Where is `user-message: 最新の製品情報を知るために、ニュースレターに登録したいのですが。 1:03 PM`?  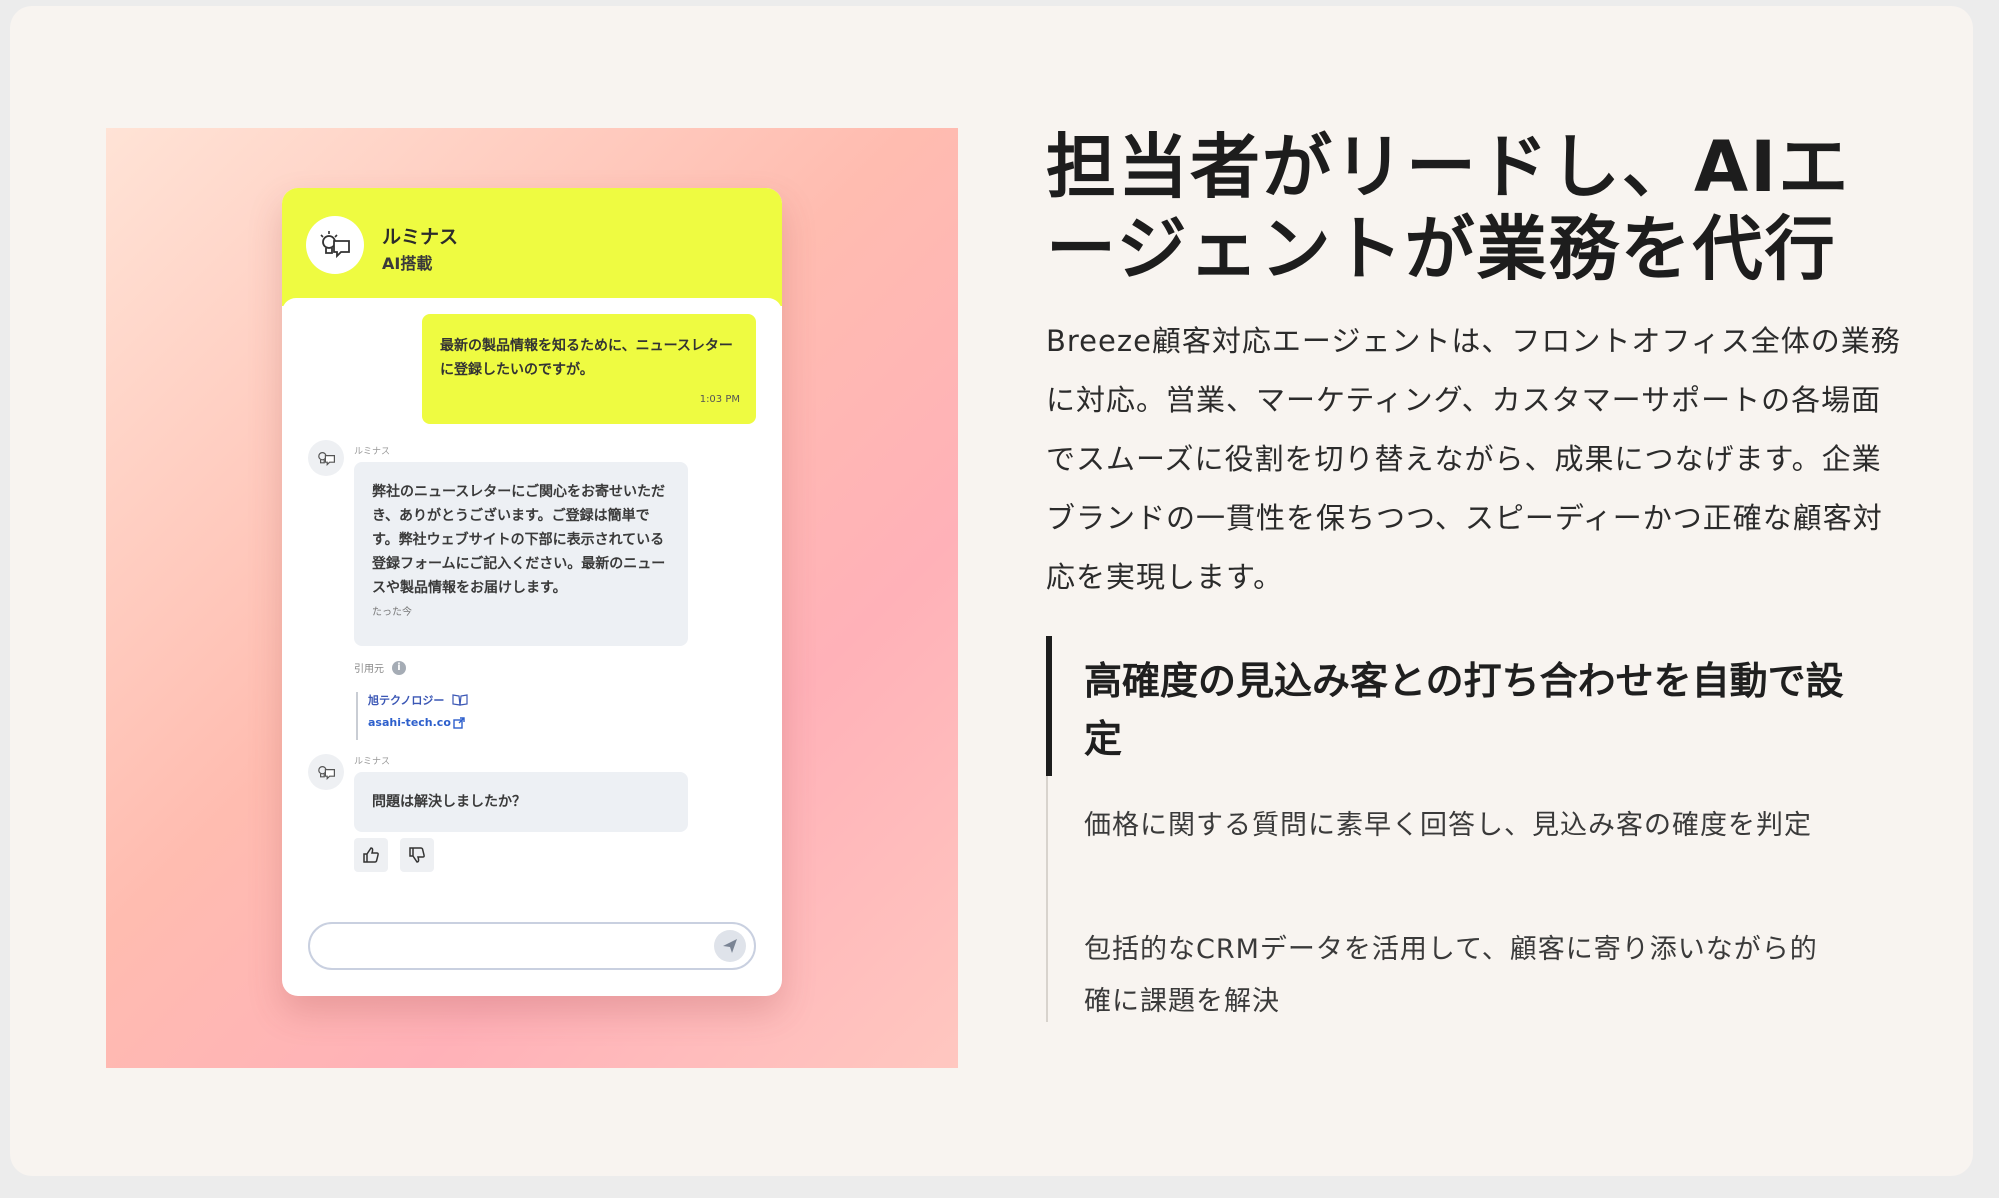
user-message: 最新の製品情報を知るために、ニュースレターに登録したいのですが。 1:03 PM is located at coordinates (589, 369).